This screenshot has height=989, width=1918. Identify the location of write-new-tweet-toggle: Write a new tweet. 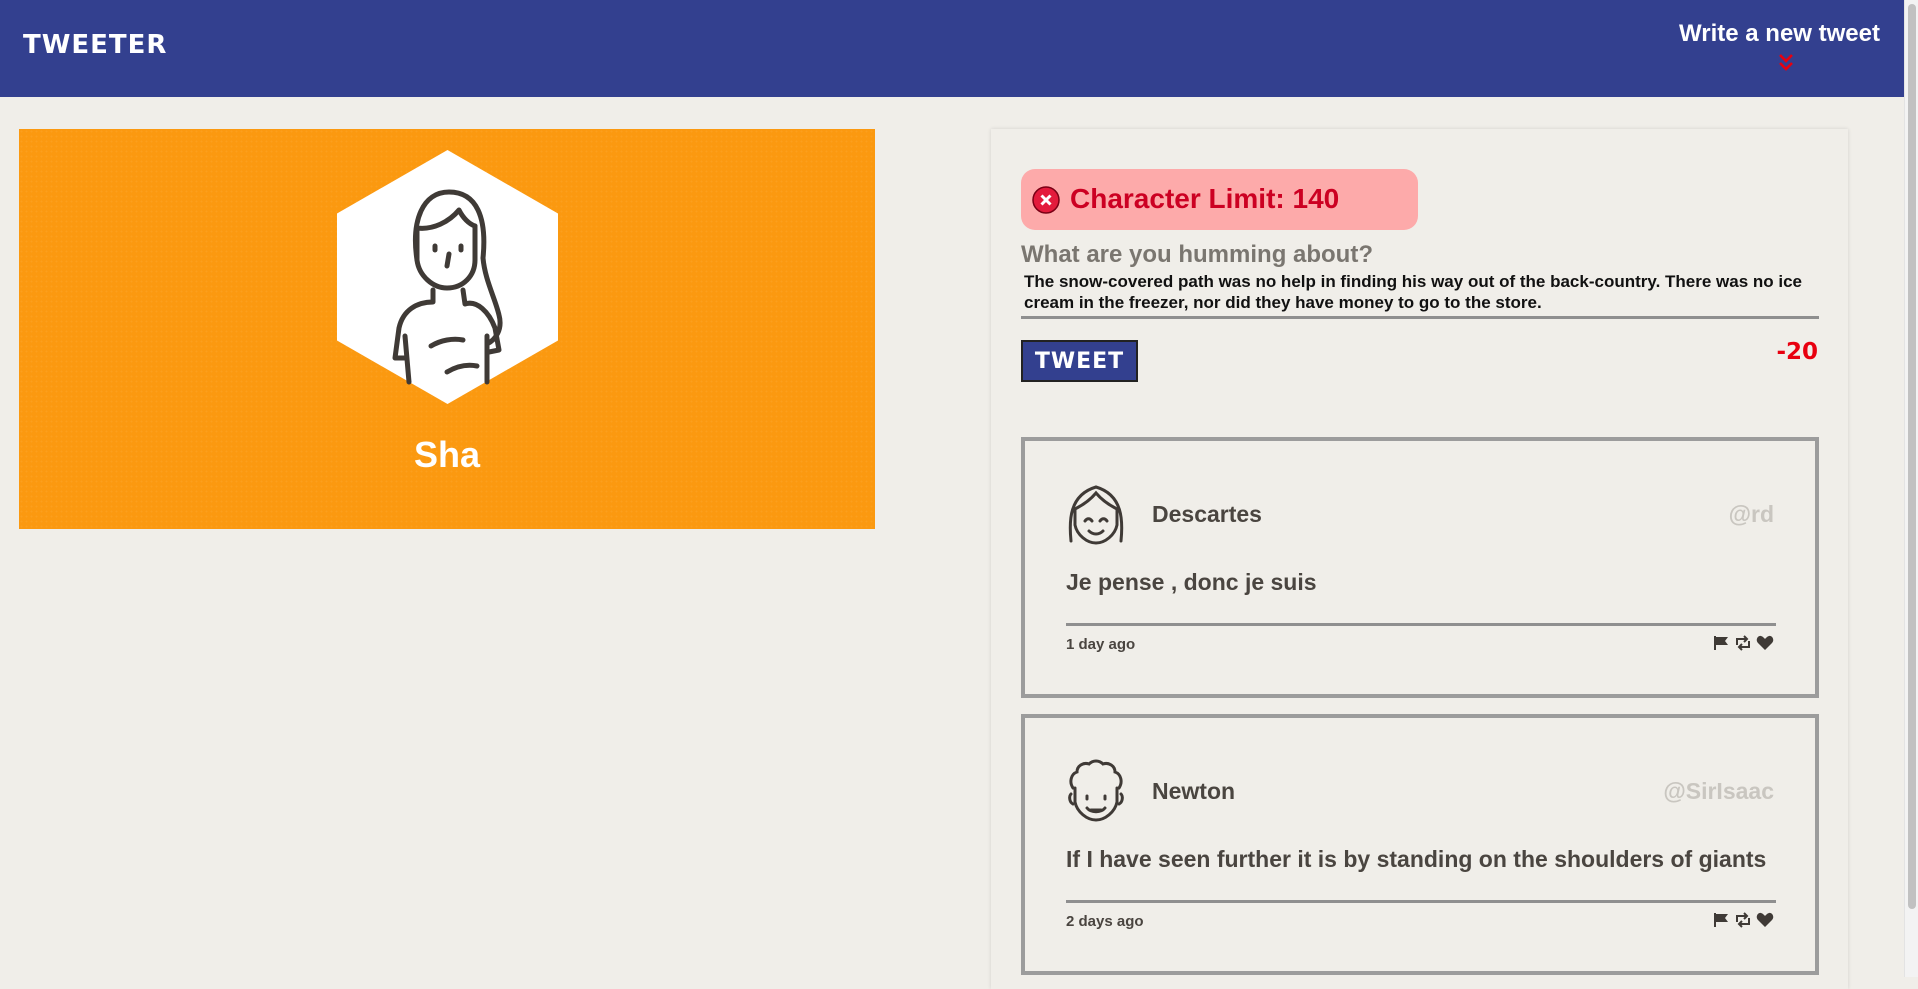
(1760, 45).